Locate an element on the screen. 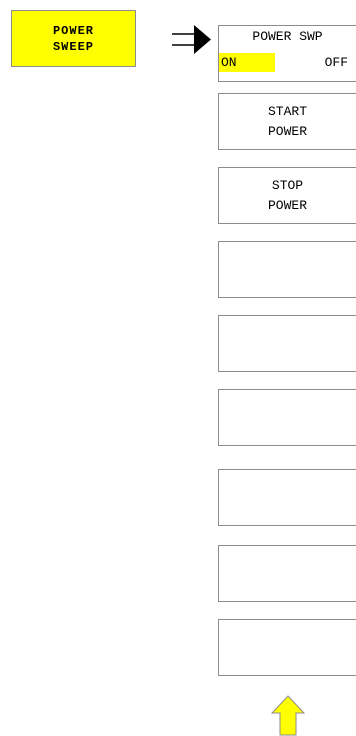  on-off-toggle: ON OFF is located at coordinates (287, 62).